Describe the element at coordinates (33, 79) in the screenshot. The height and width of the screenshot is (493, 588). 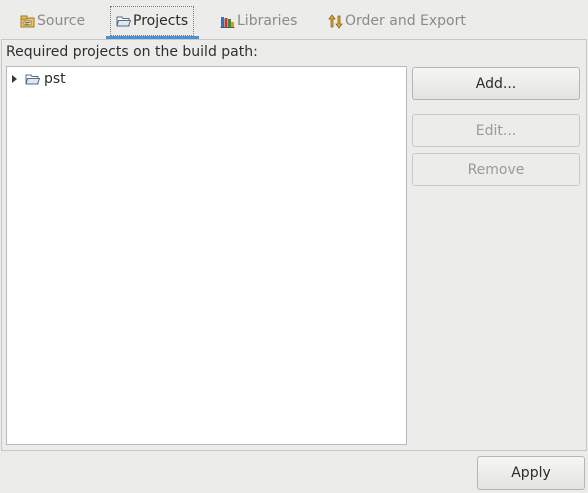
I see `project-folder-icon` at that location.